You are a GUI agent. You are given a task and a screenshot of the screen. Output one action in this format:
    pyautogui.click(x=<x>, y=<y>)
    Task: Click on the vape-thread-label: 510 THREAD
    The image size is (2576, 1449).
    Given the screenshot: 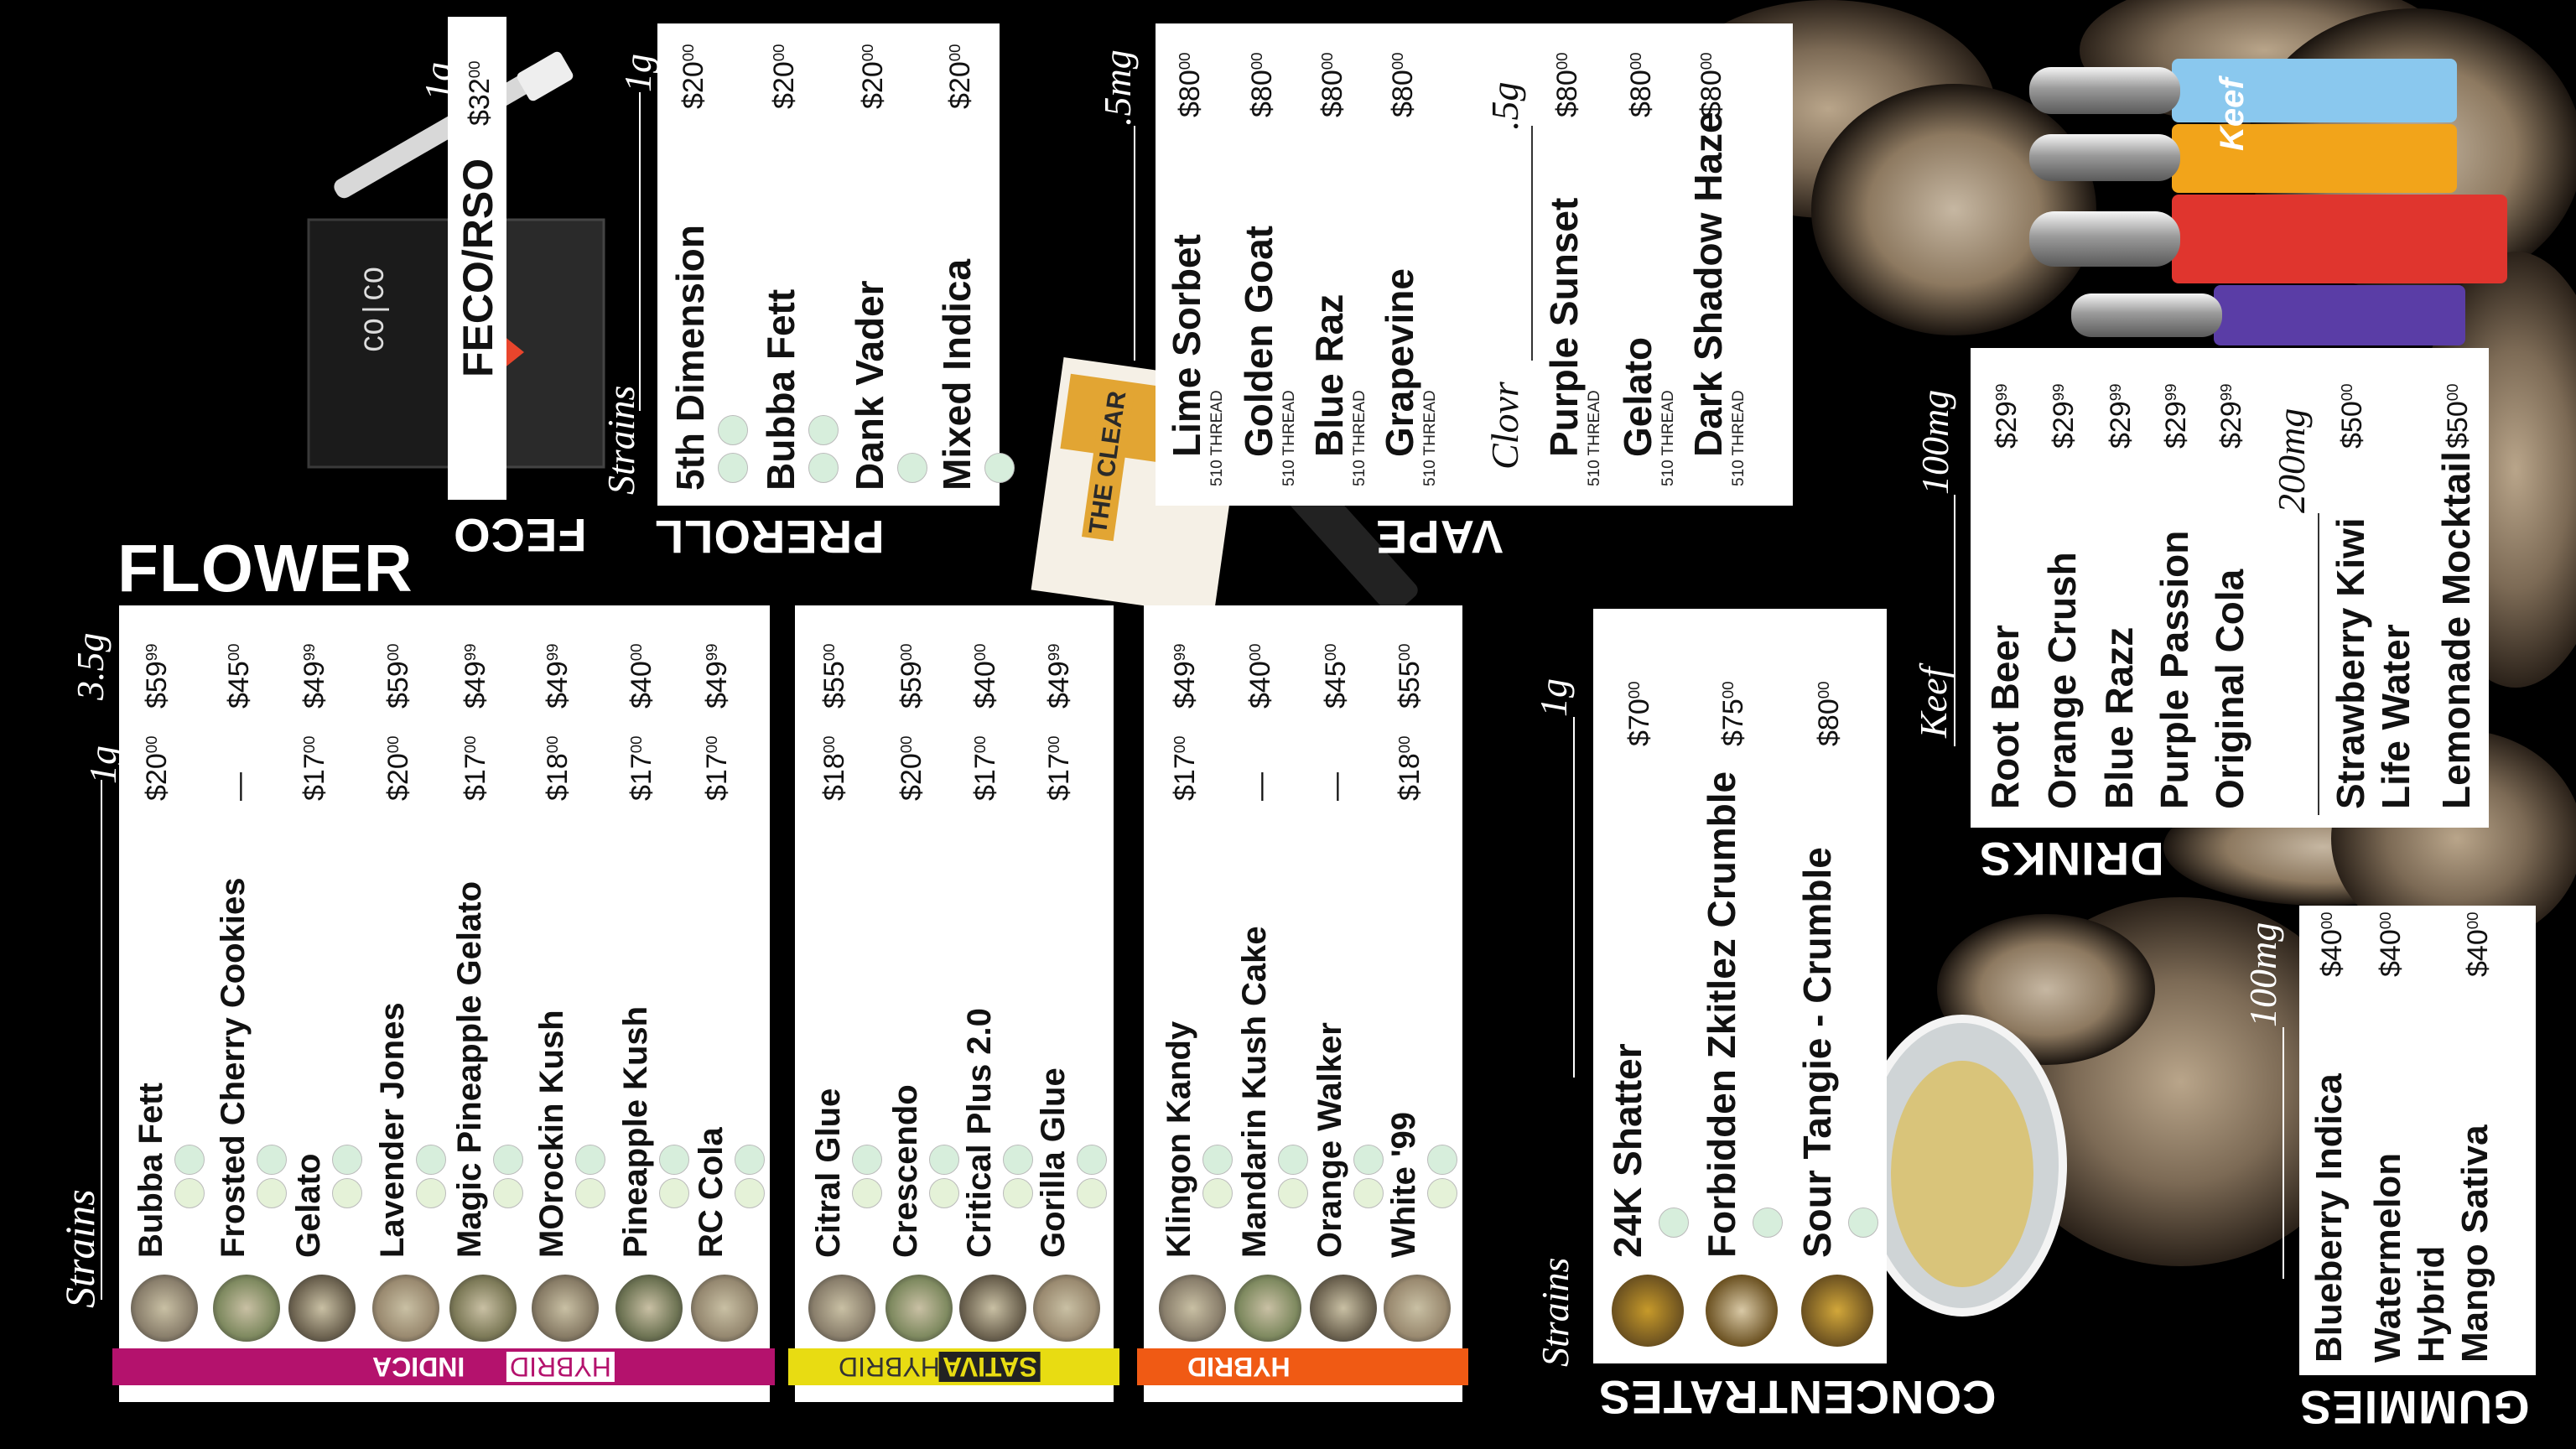 What is the action you would take?
    pyautogui.click(x=1359, y=438)
    